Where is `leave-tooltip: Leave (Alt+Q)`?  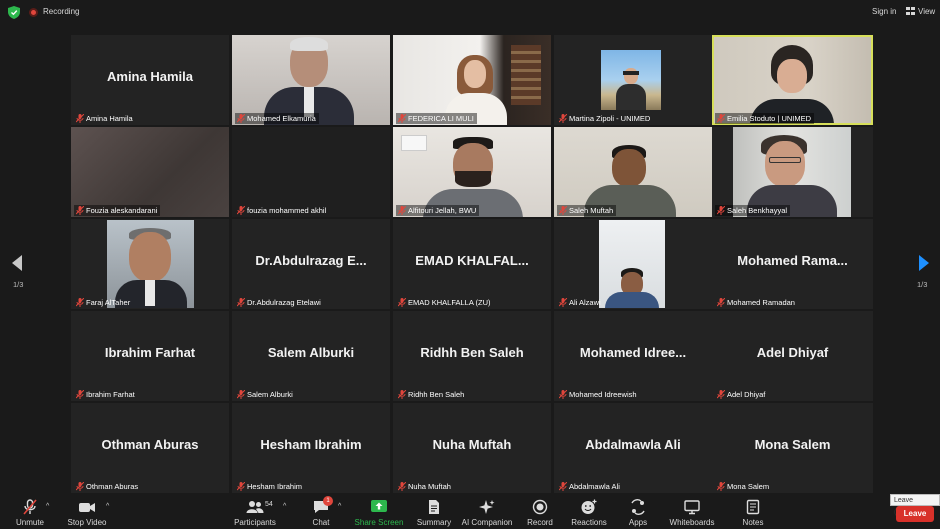 leave-tooltip: Leave (Alt+Q) is located at coordinates (915, 505).